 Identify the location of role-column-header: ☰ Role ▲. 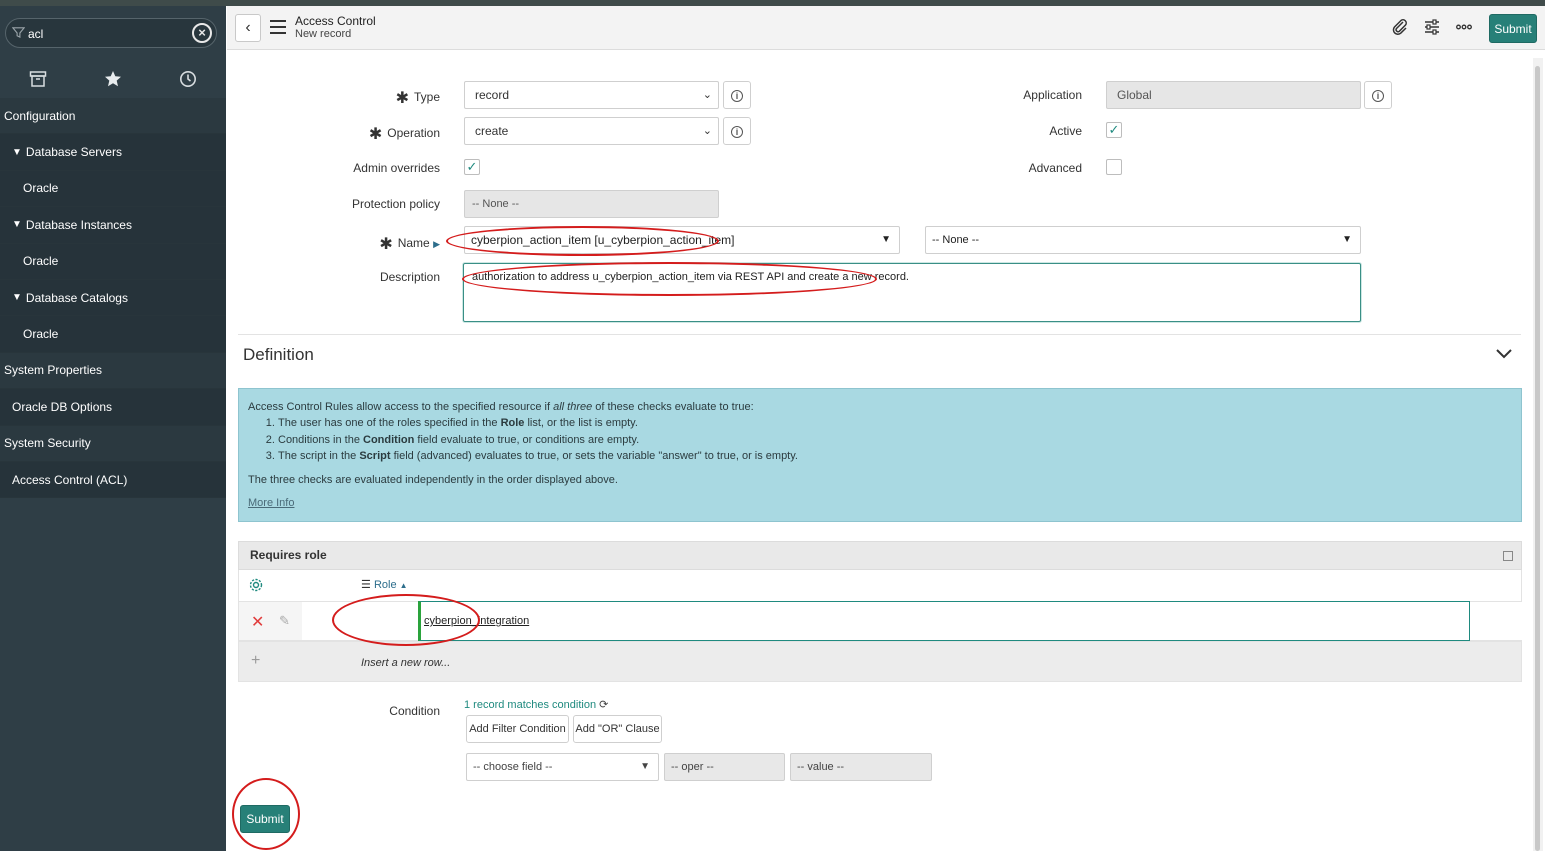
(384, 584).